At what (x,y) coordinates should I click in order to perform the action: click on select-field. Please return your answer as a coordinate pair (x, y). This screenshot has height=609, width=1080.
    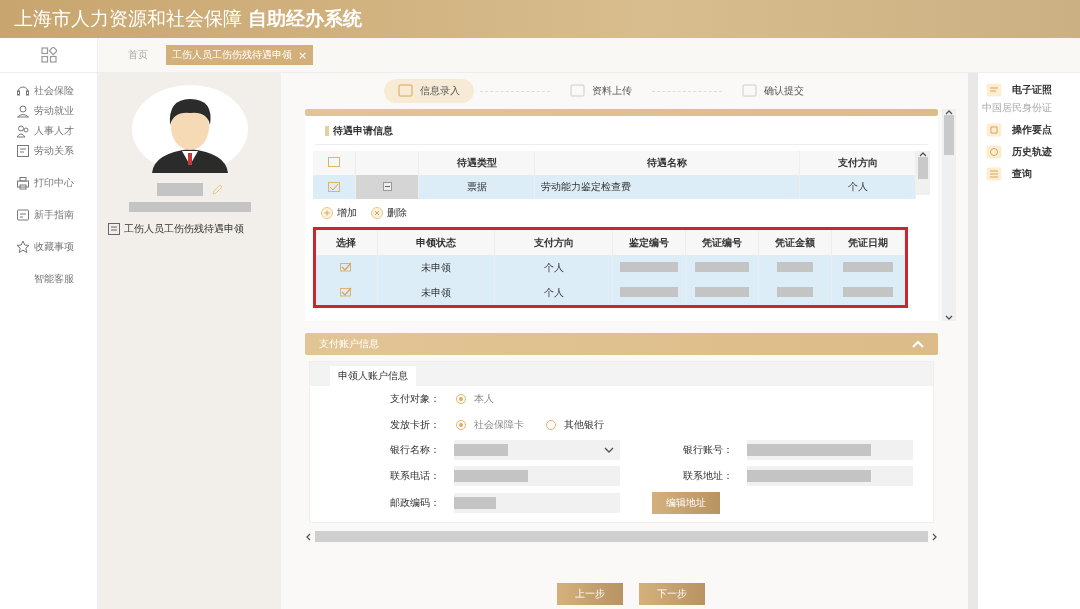
    Looking at the image, I should click on (537, 450).